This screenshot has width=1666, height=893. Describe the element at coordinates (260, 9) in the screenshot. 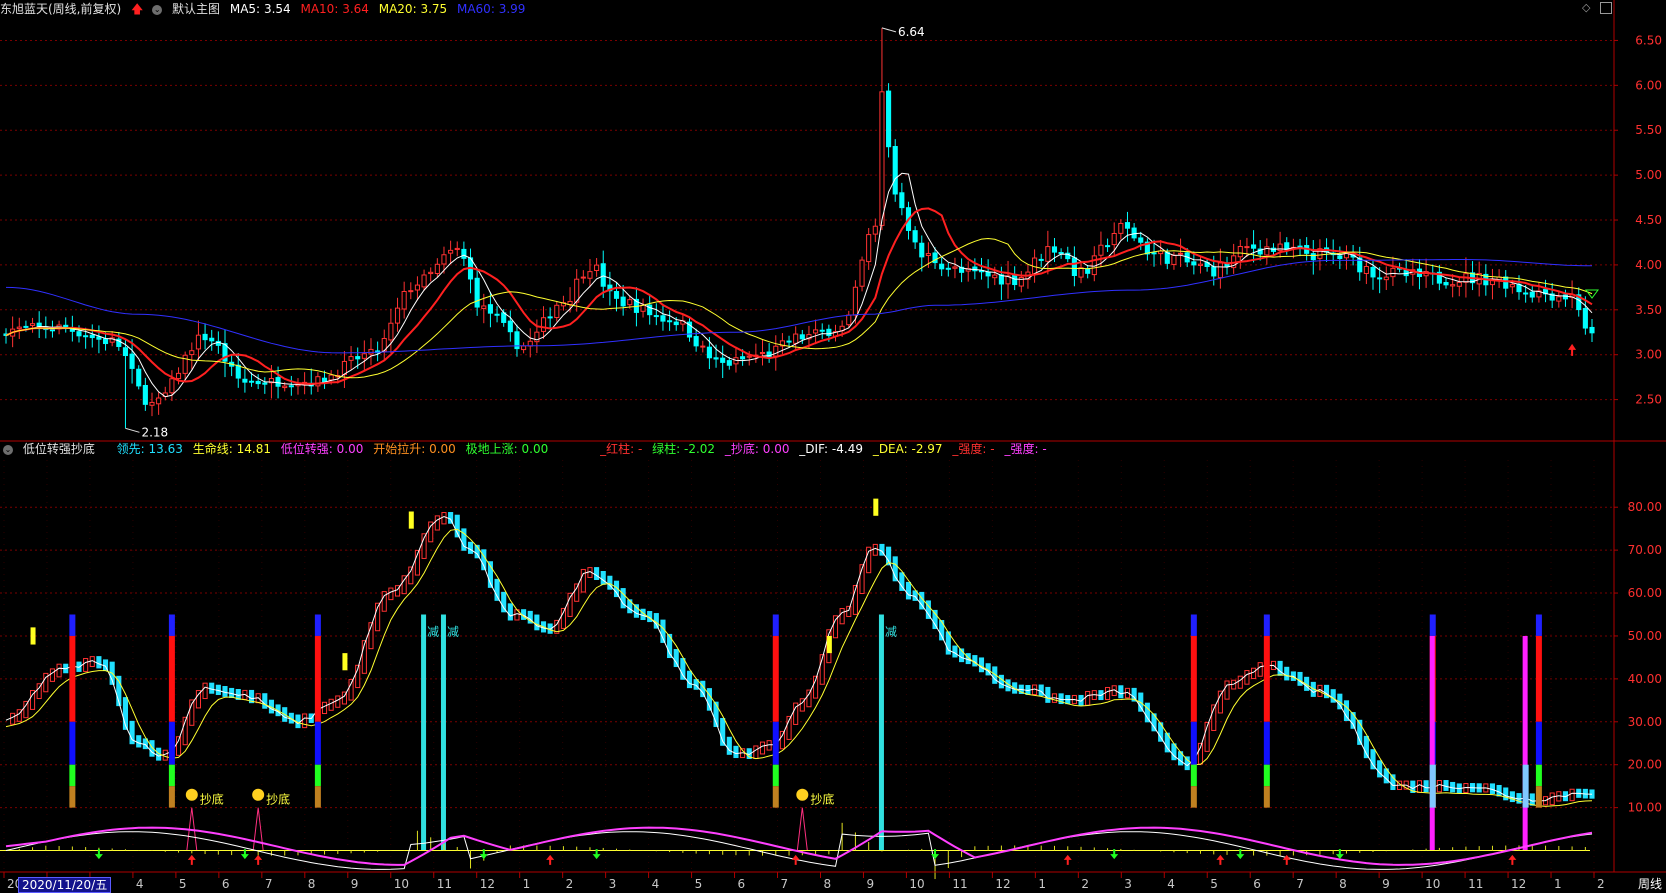

I see `ma5-label: MA5: 3.54` at that location.